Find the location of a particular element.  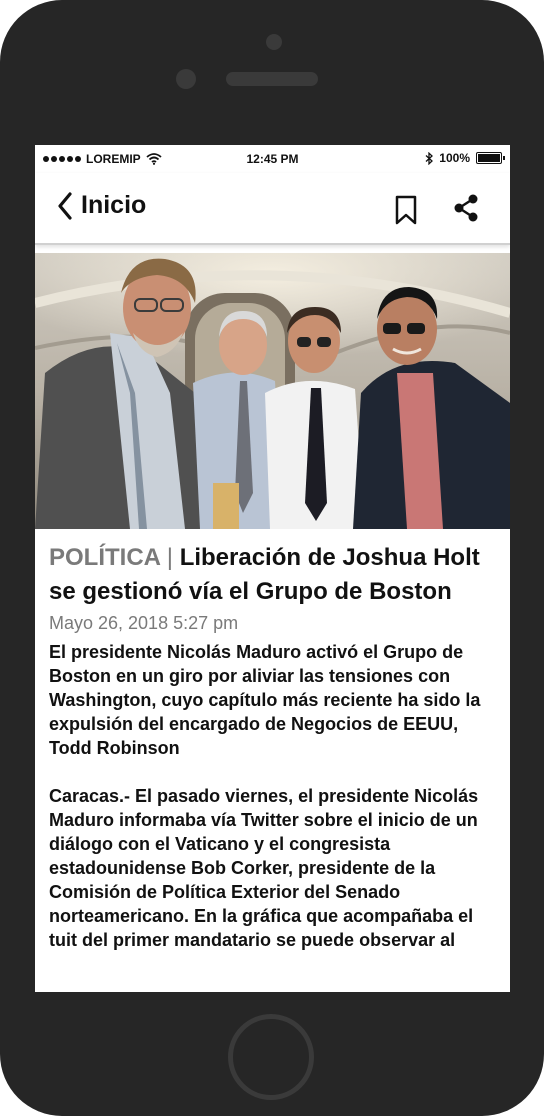

bookmark-icon is located at coordinates (406, 210).